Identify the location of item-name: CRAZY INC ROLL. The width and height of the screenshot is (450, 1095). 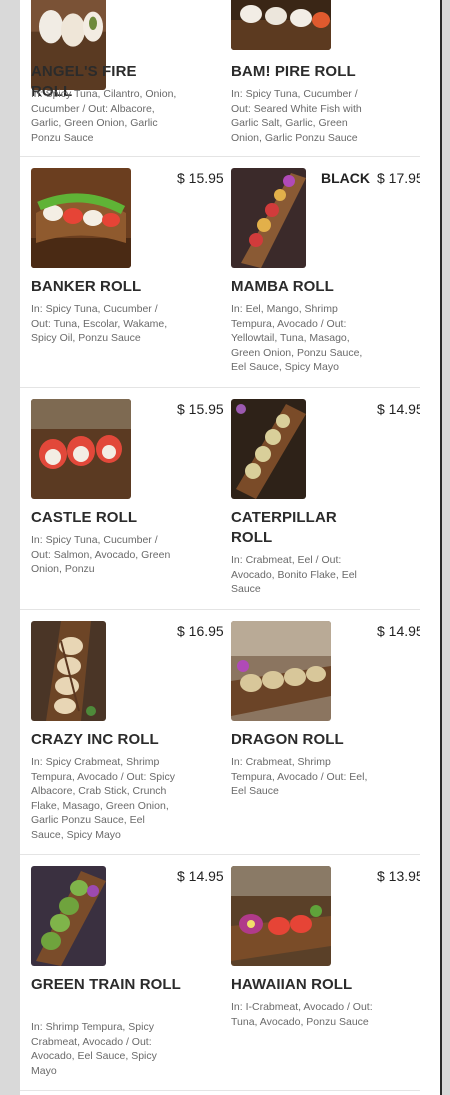
(95, 739).